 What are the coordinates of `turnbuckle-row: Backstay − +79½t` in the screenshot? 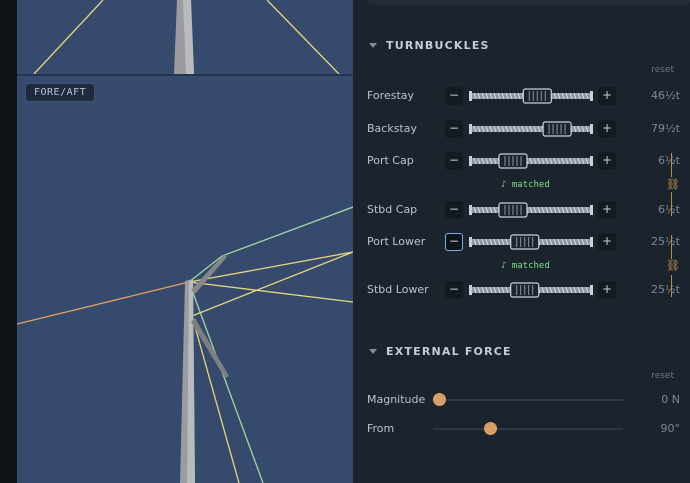 It's located at (521, 129).